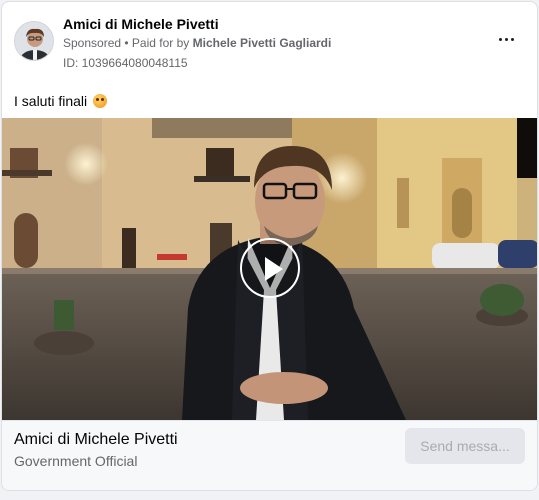  Describe the element at coordinates (96, 440) in the screenshot. I see `footer-page-name: Amici di Michele Pivetti` at that location.